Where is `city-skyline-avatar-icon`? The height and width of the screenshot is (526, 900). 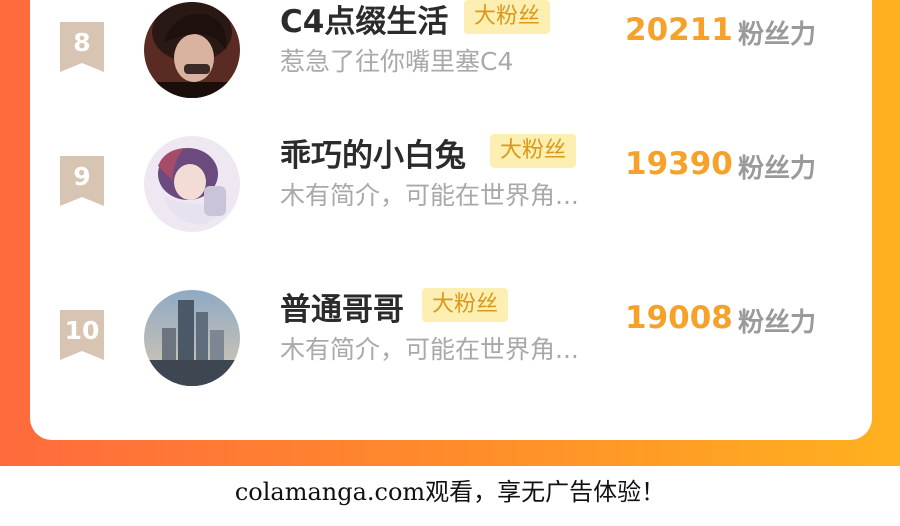
city-skyline-avatar-icon is located at coordinates (192, 338).